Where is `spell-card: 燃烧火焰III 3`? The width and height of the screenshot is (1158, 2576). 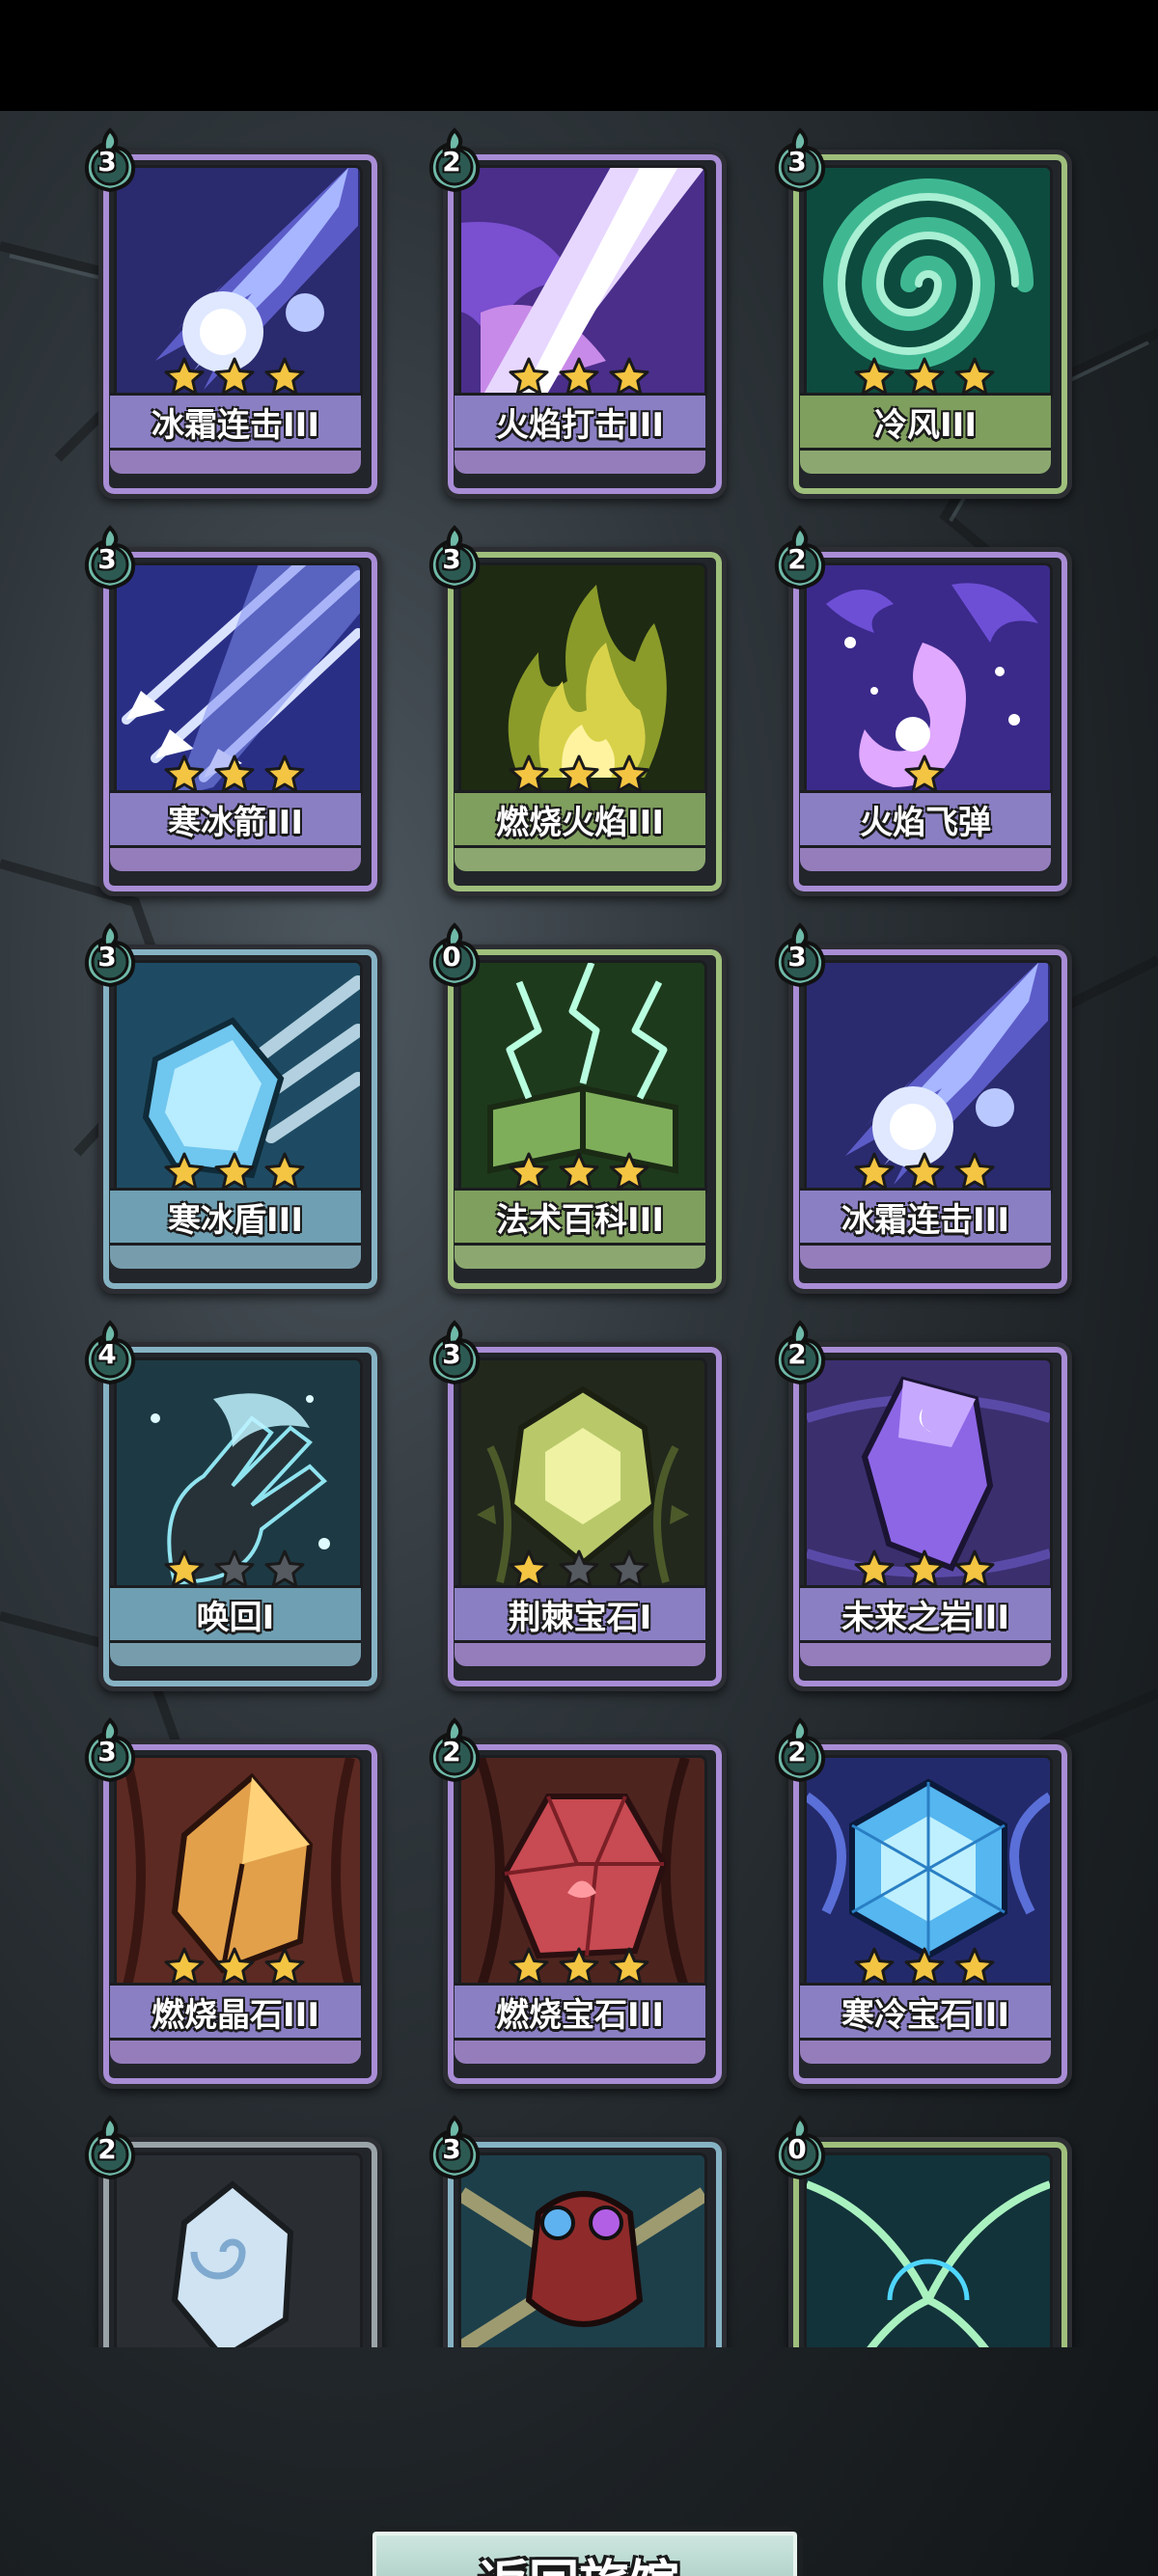
spell-card: 燃烧火焰III 3 is located at coordinates (577, 710).